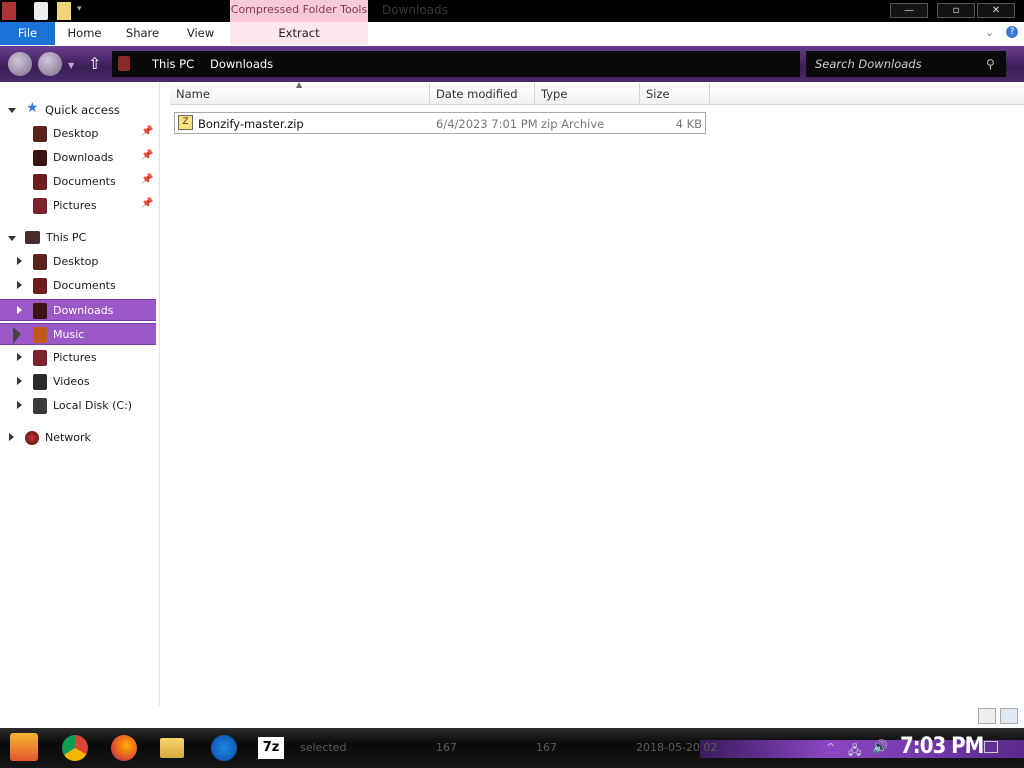  What do you see at coordinates (32, 108) in the screenshot?
I see `star-icon: ★` at bounding box center [32, 108].